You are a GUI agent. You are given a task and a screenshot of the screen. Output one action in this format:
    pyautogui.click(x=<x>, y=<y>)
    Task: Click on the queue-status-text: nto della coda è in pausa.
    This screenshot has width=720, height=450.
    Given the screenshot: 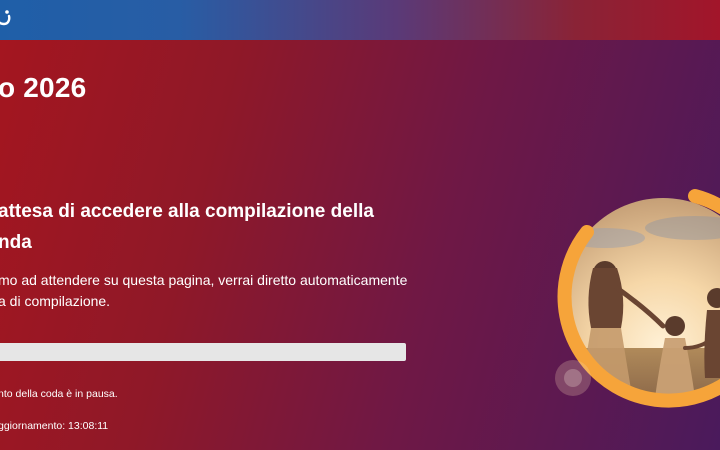 What is the action you would take?
    pyautogui.click(x=59, y=394)
    